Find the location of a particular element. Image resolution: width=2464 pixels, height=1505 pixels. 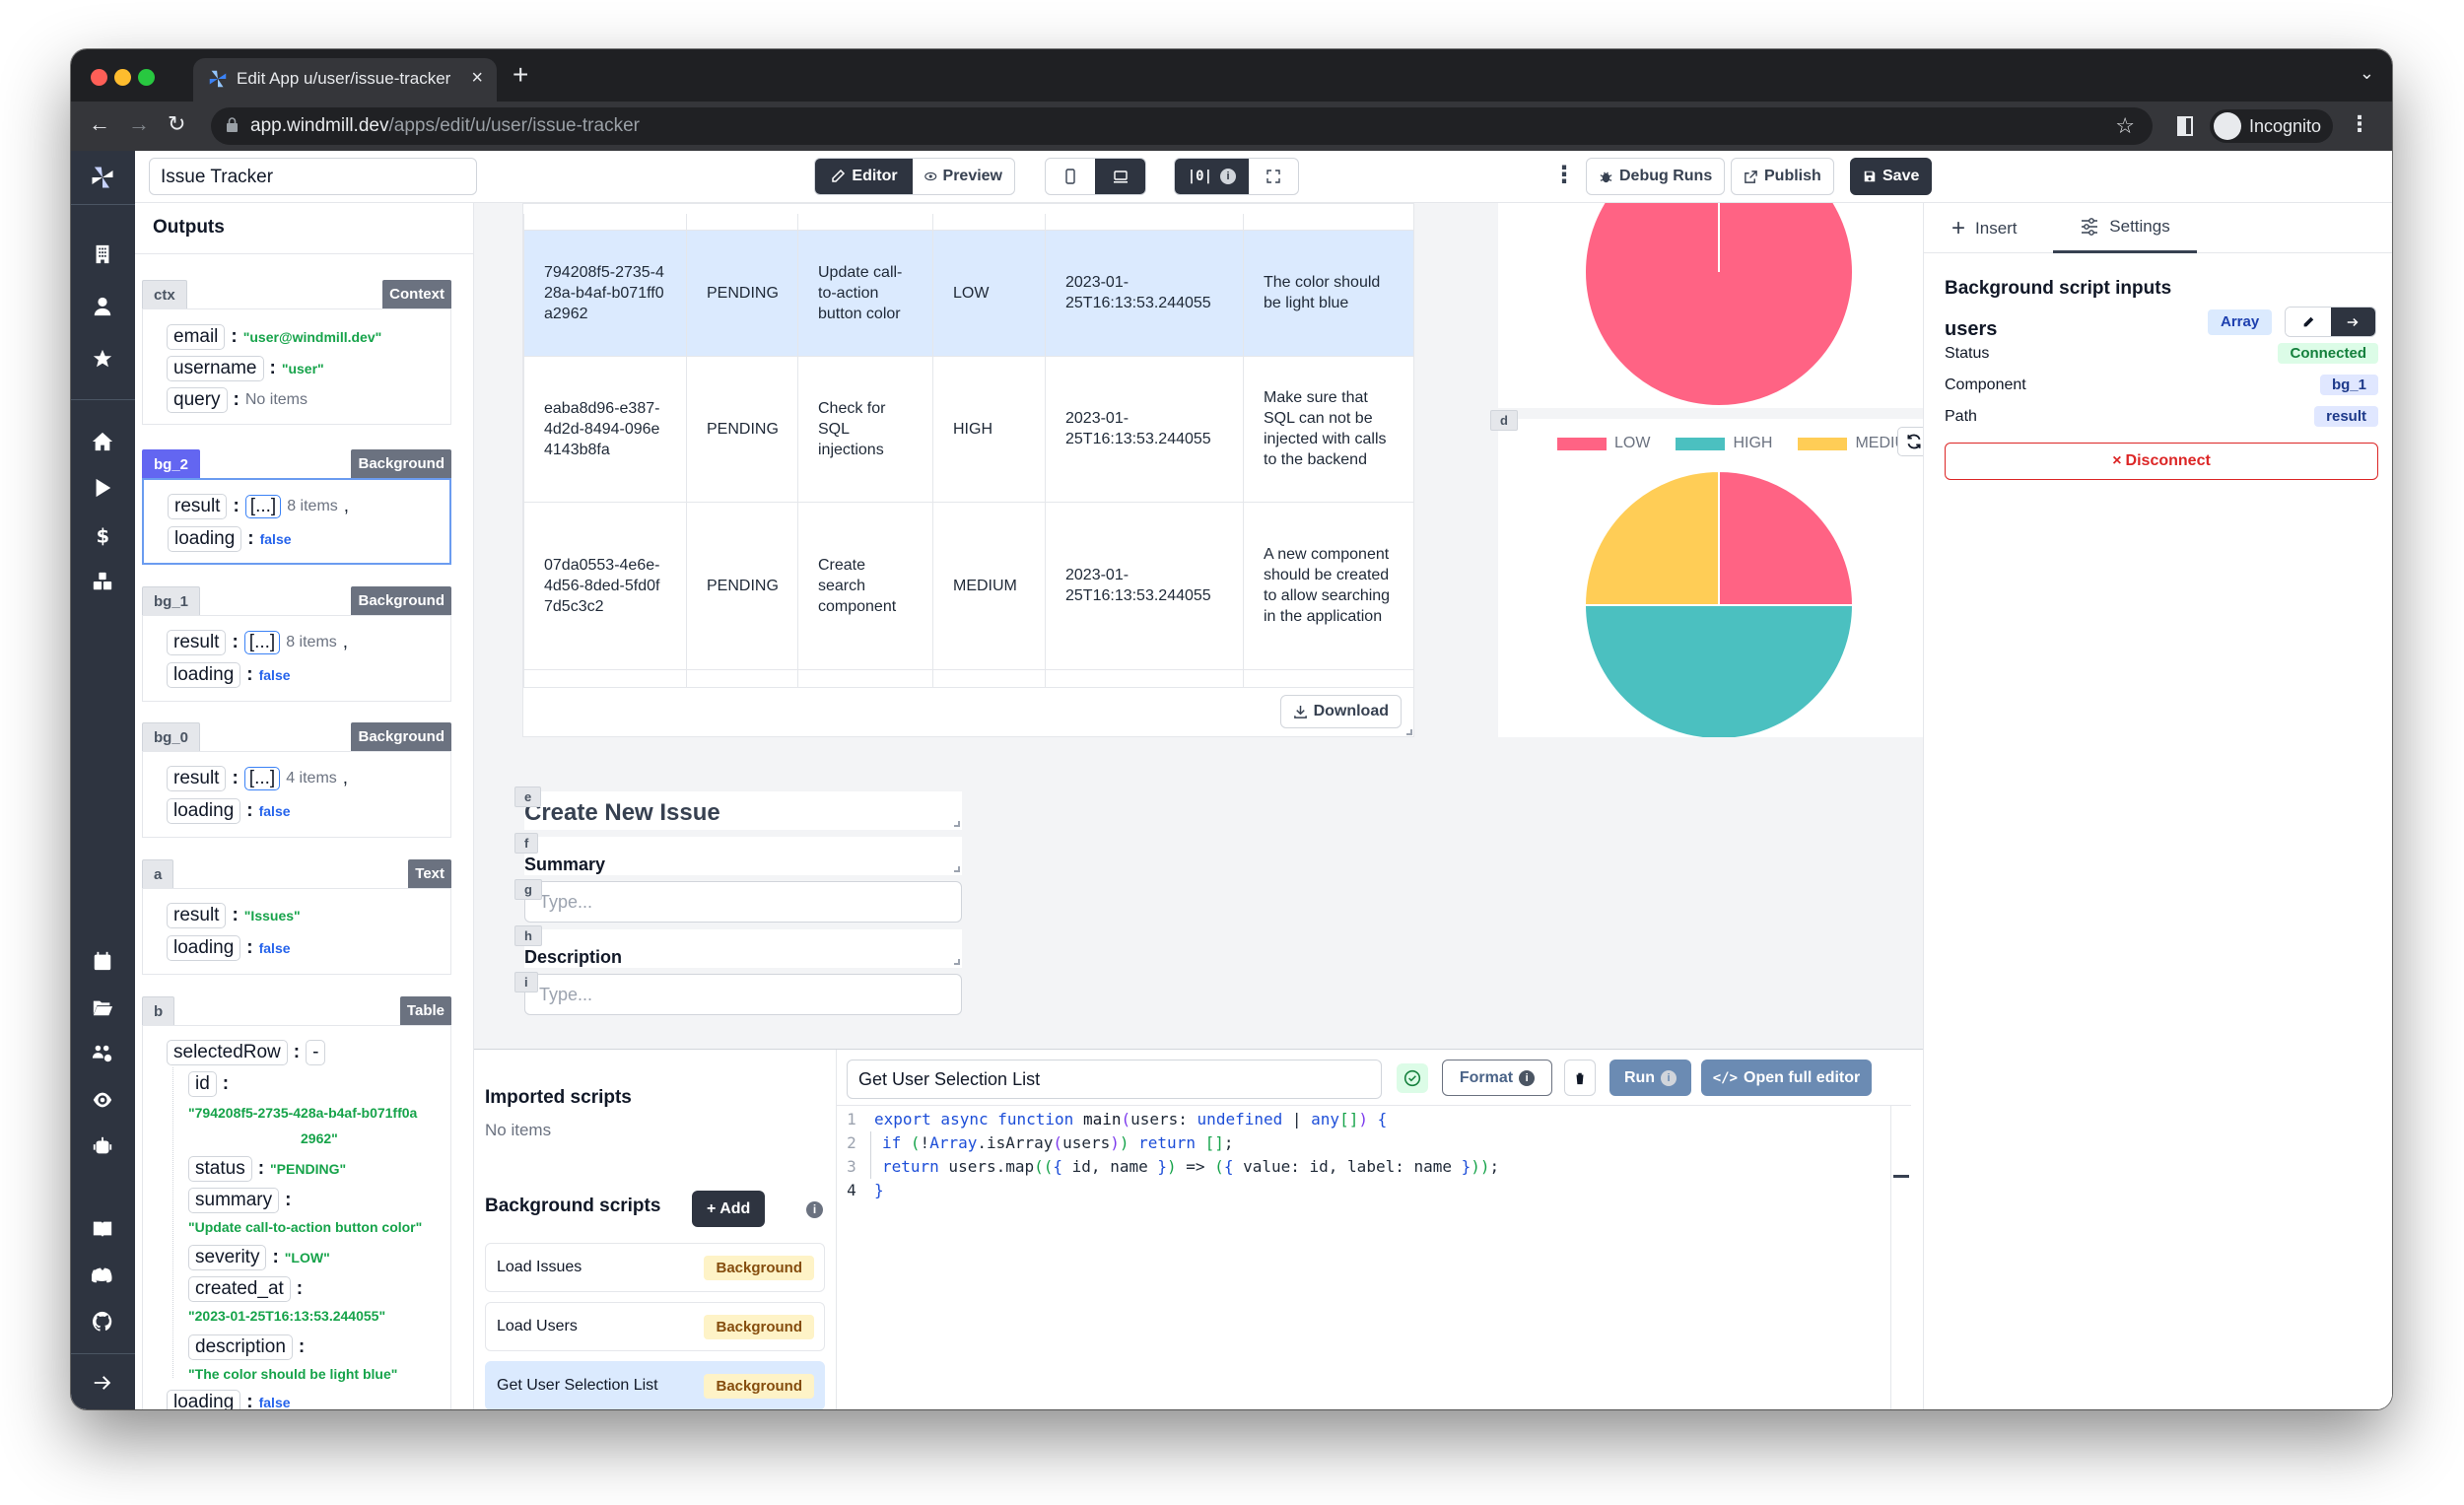

table-footer: Download is located at coordinates (968, 711).